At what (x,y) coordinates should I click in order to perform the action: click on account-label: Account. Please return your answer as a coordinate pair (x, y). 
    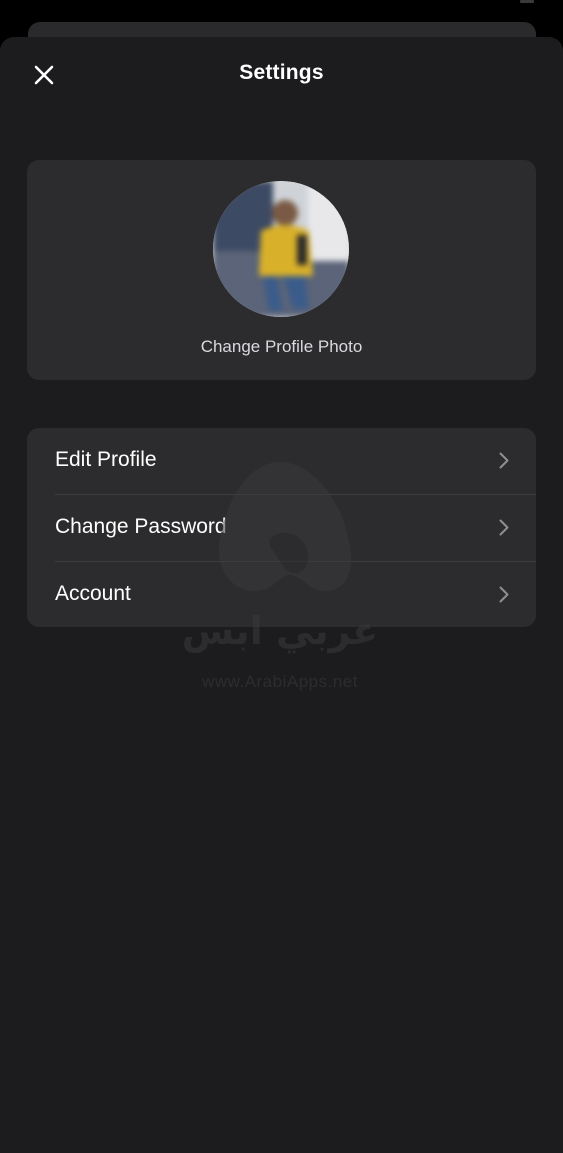
    Looking at the image, I should click on (93, 593).